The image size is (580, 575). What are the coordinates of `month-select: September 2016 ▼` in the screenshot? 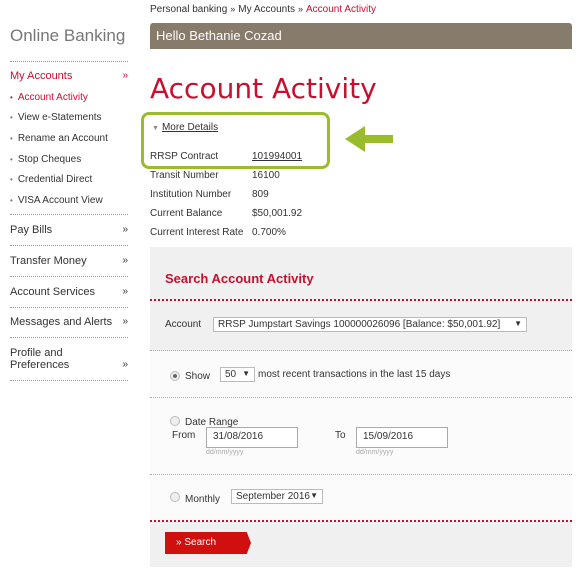 It's located at (277, 496).